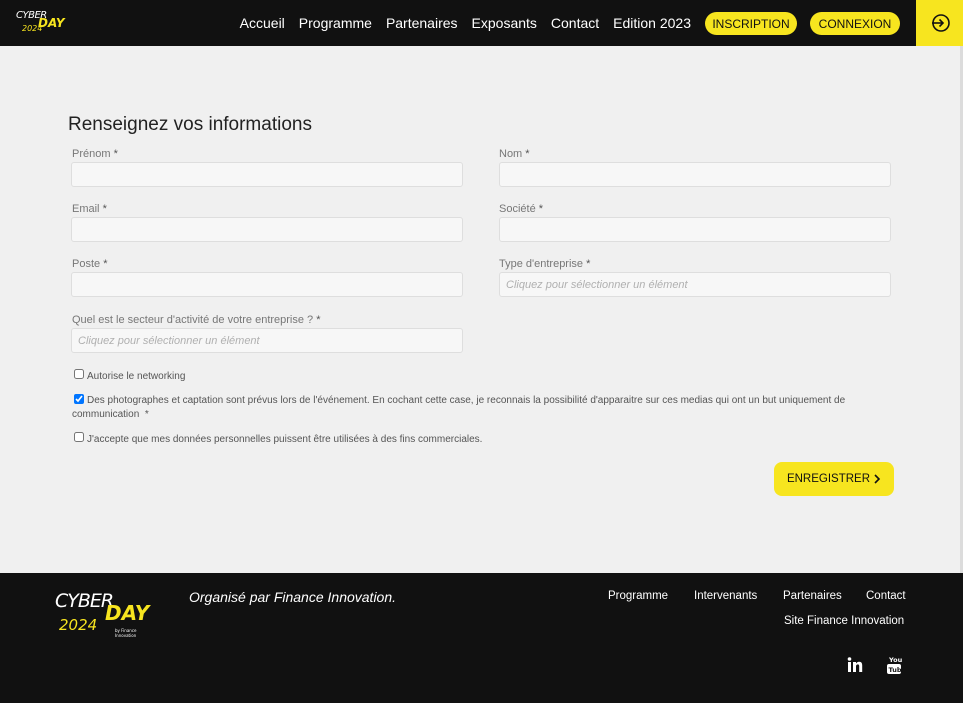 This screenshot has height=703, width=963. I want to click on poste-label: Poste *, so click(89, 264).